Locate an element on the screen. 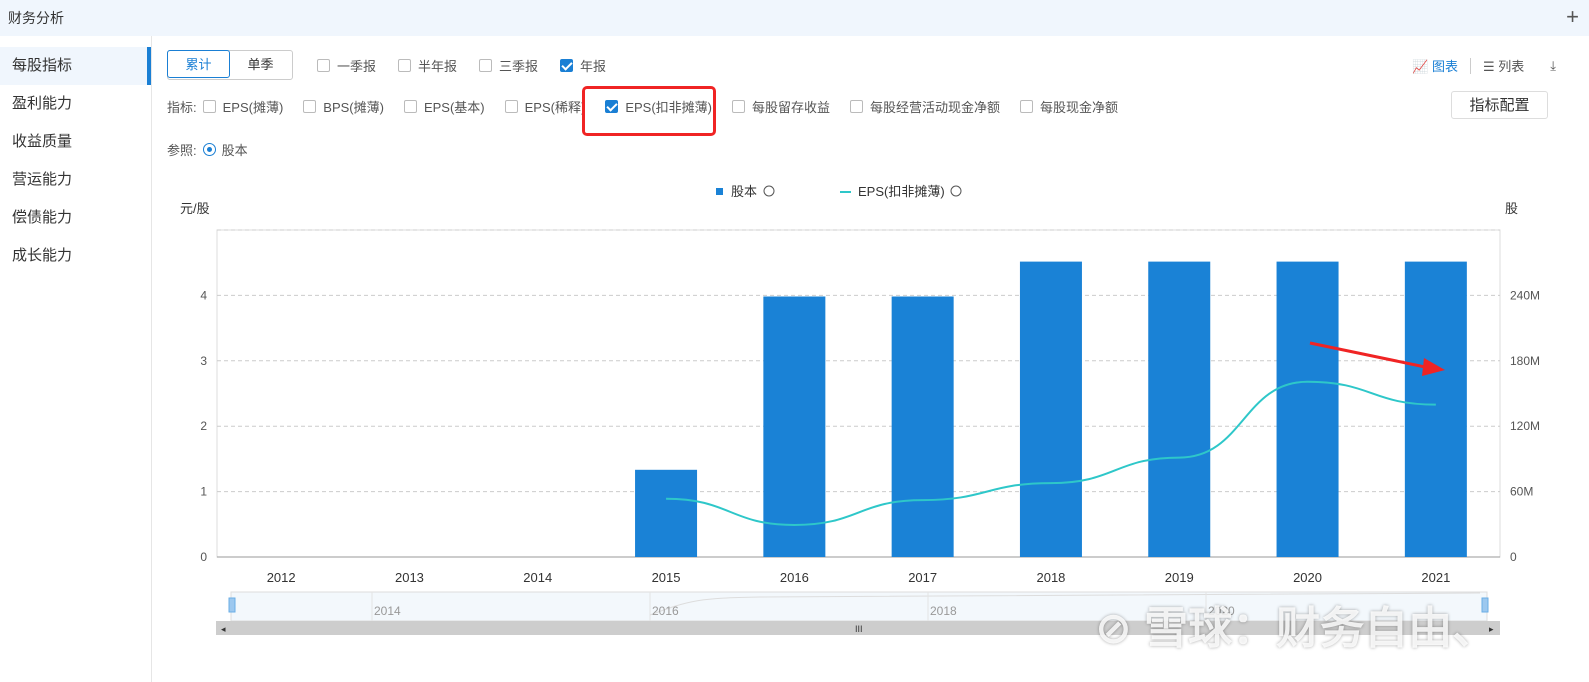 The height and width of the screenshot is (682, 1589). x-tick-label: 2019 is located at coordinates (1179, 577).